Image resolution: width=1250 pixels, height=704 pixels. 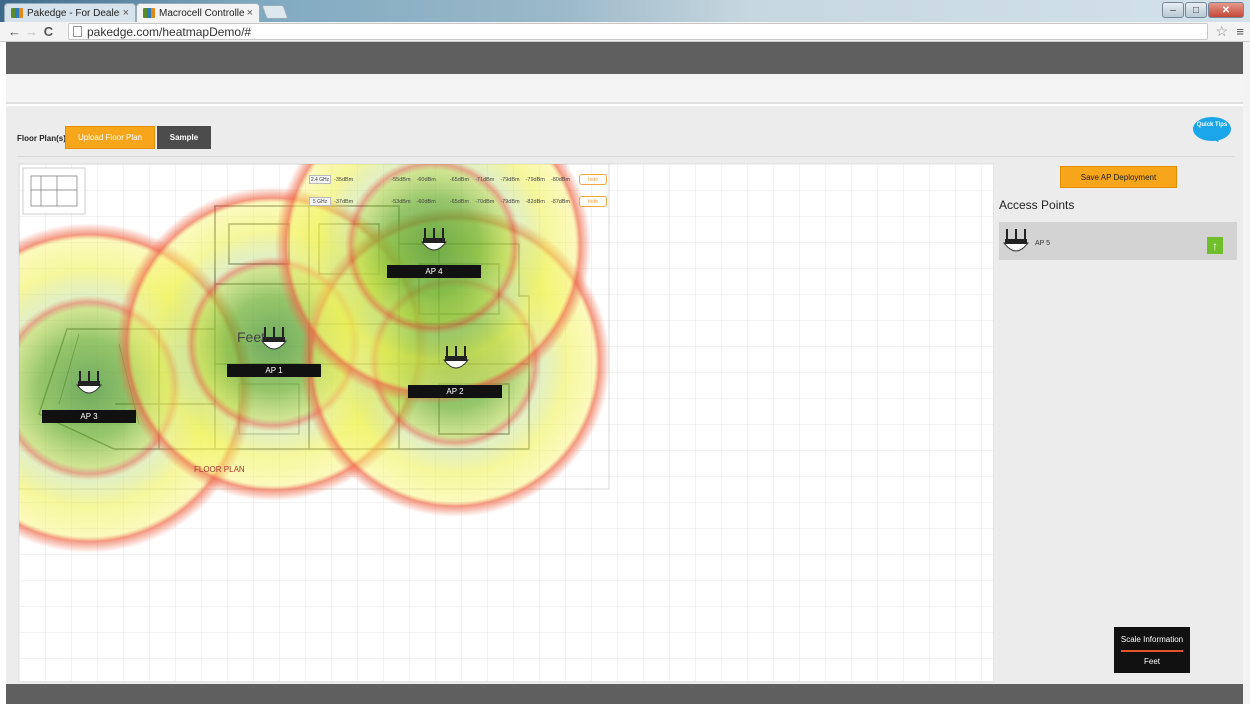 I want to click on page-scrollbar, so click(x=1246, y=373).